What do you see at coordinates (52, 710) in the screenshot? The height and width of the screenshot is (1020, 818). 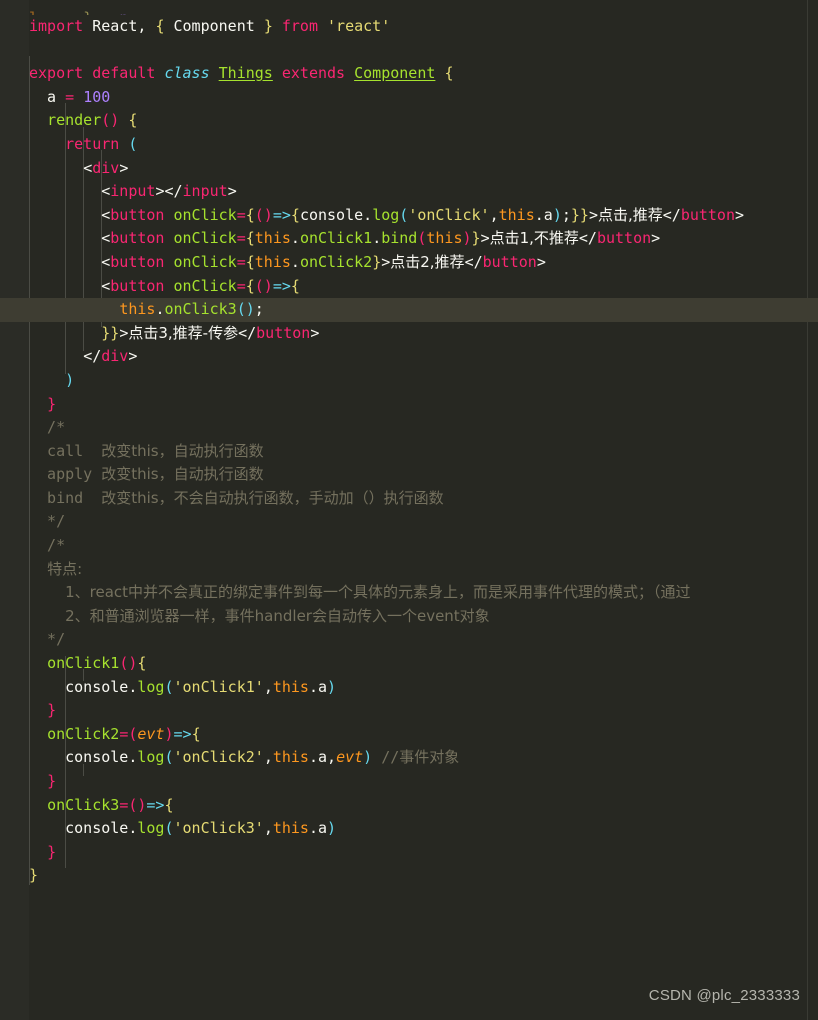 I see `code-line-onclick1-close: }` at bounding box center [52, 710].